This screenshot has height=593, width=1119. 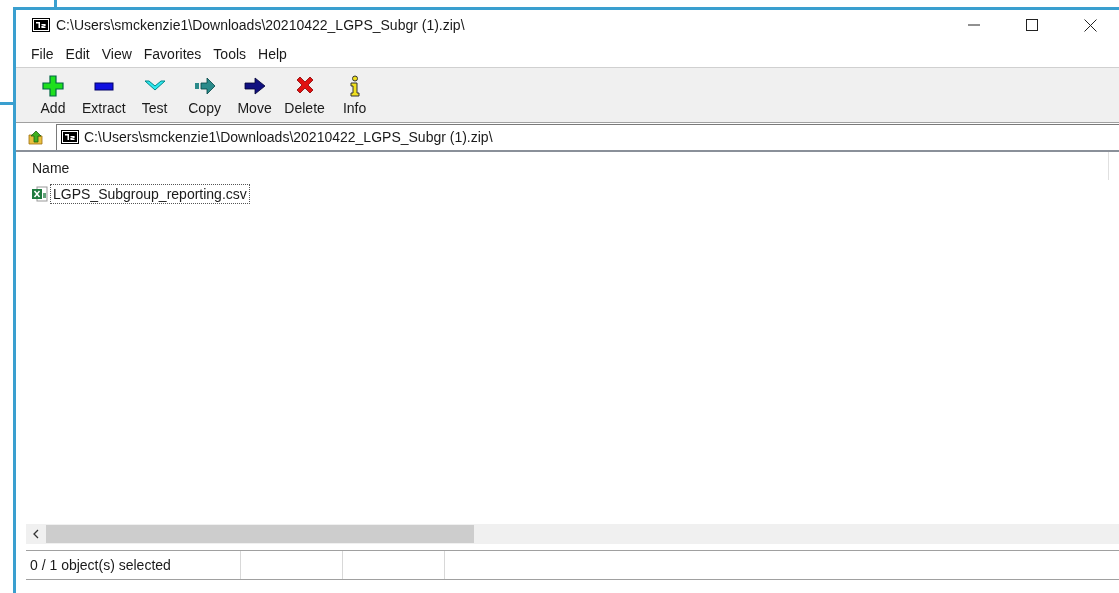 I want to click on scroll-left-icon, so click(x=36, y=534).